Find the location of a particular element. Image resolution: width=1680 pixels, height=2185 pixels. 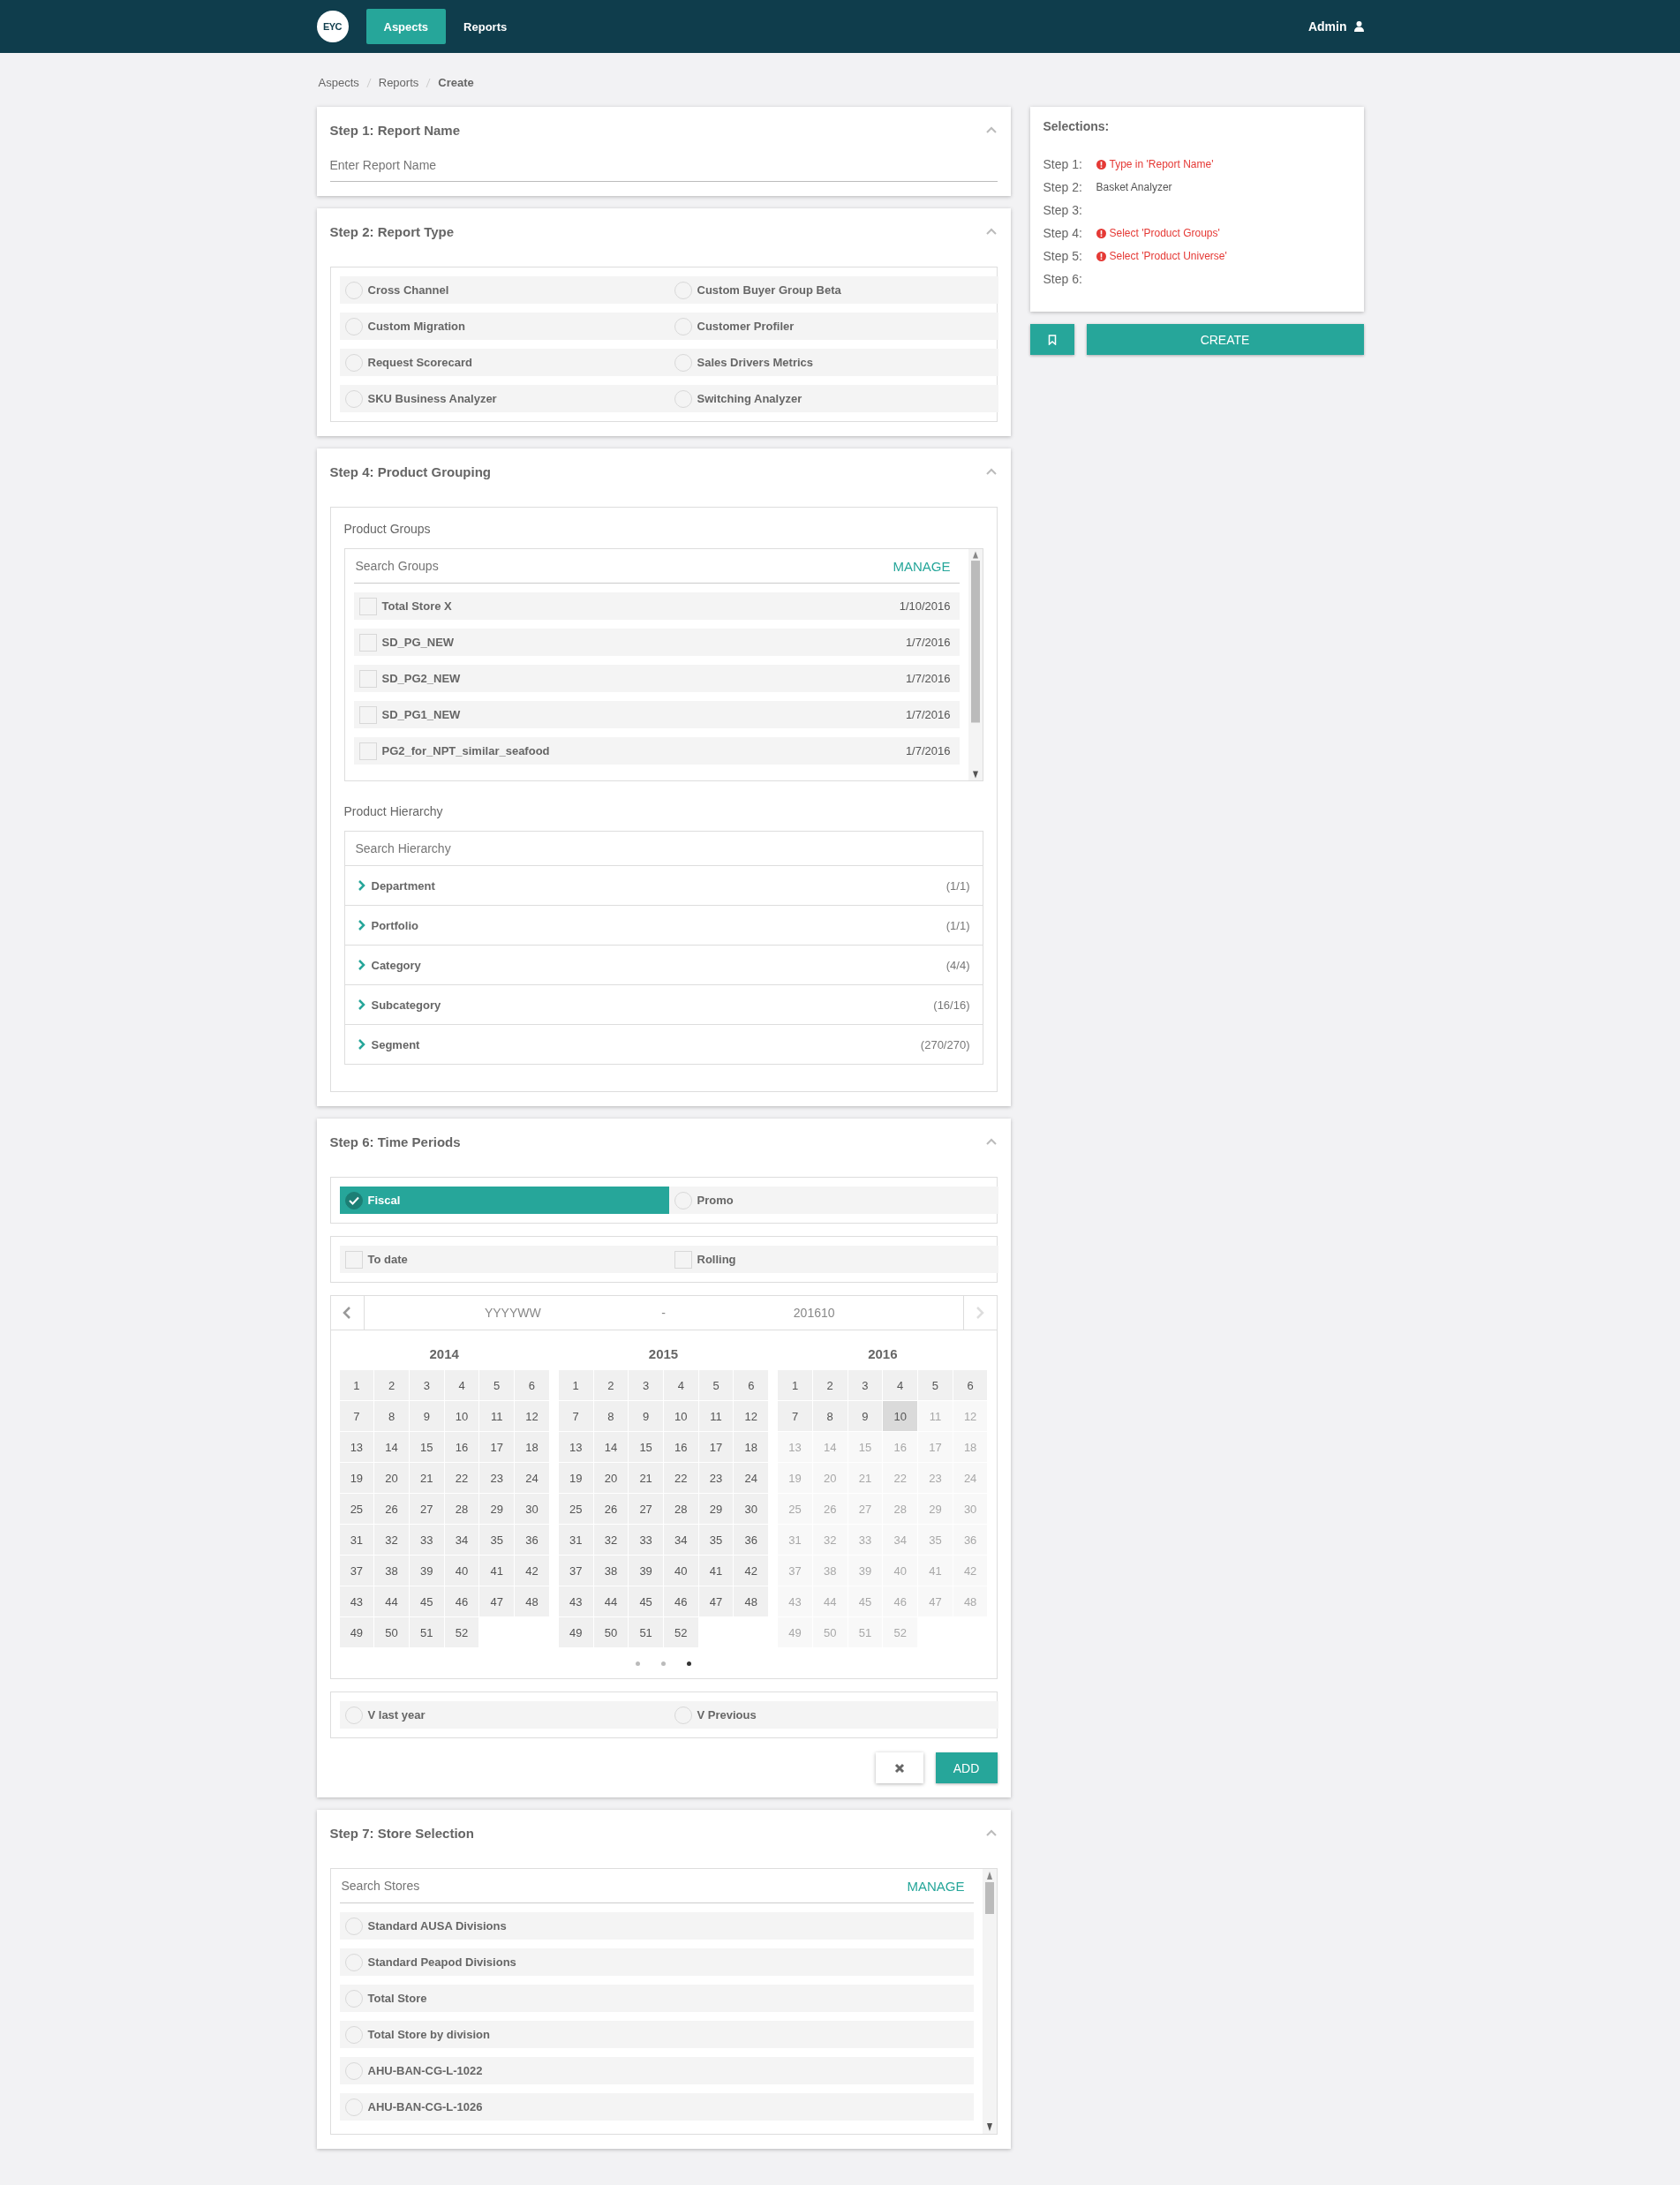

week-cell: 1 is located at coordinates (356, 1385).